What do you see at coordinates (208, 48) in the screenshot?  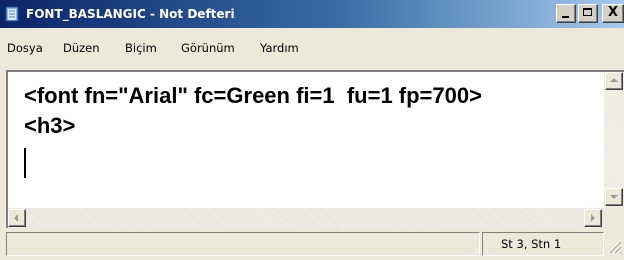 I see `menu-view: Görünüm` at bounding box center [208, 48].